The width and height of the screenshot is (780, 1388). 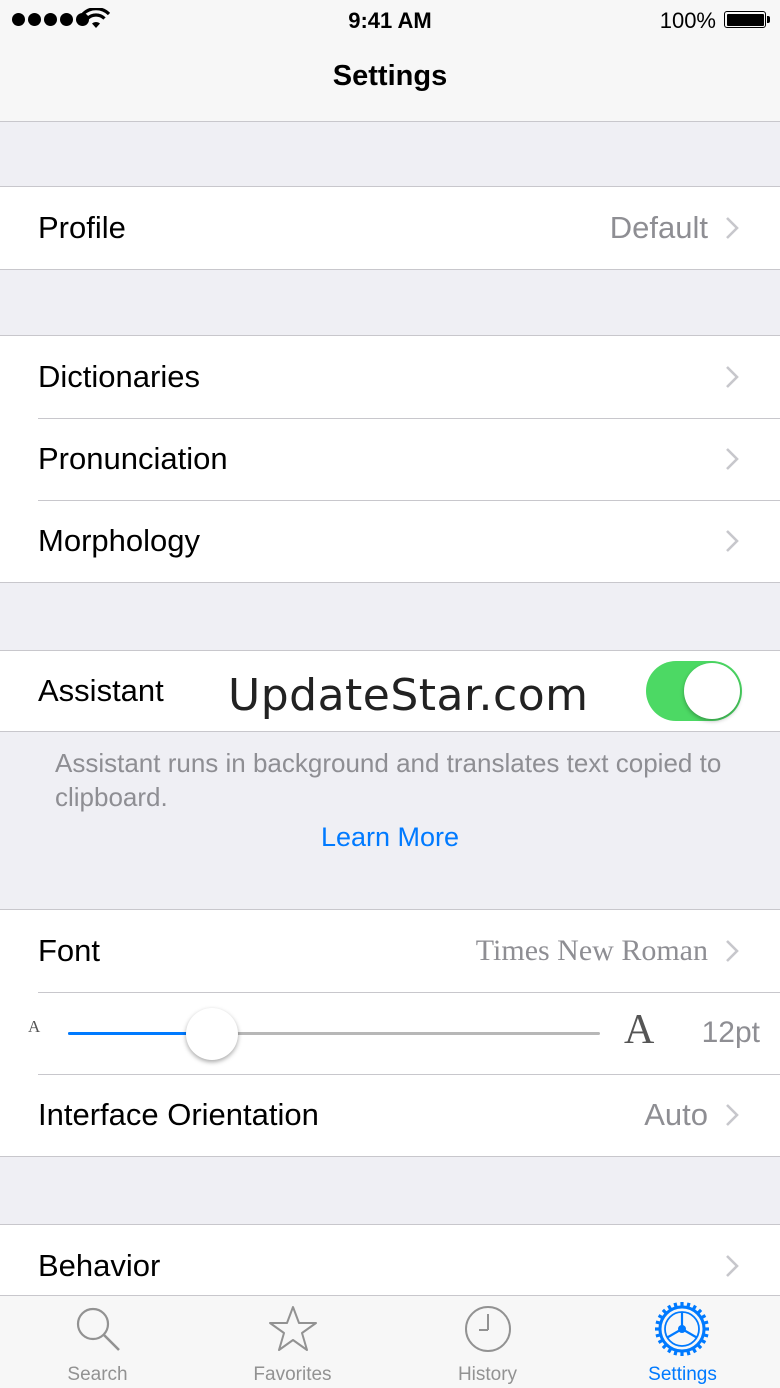 I want to click on font-size-slider-thumb, so click(x=211, y=1034).